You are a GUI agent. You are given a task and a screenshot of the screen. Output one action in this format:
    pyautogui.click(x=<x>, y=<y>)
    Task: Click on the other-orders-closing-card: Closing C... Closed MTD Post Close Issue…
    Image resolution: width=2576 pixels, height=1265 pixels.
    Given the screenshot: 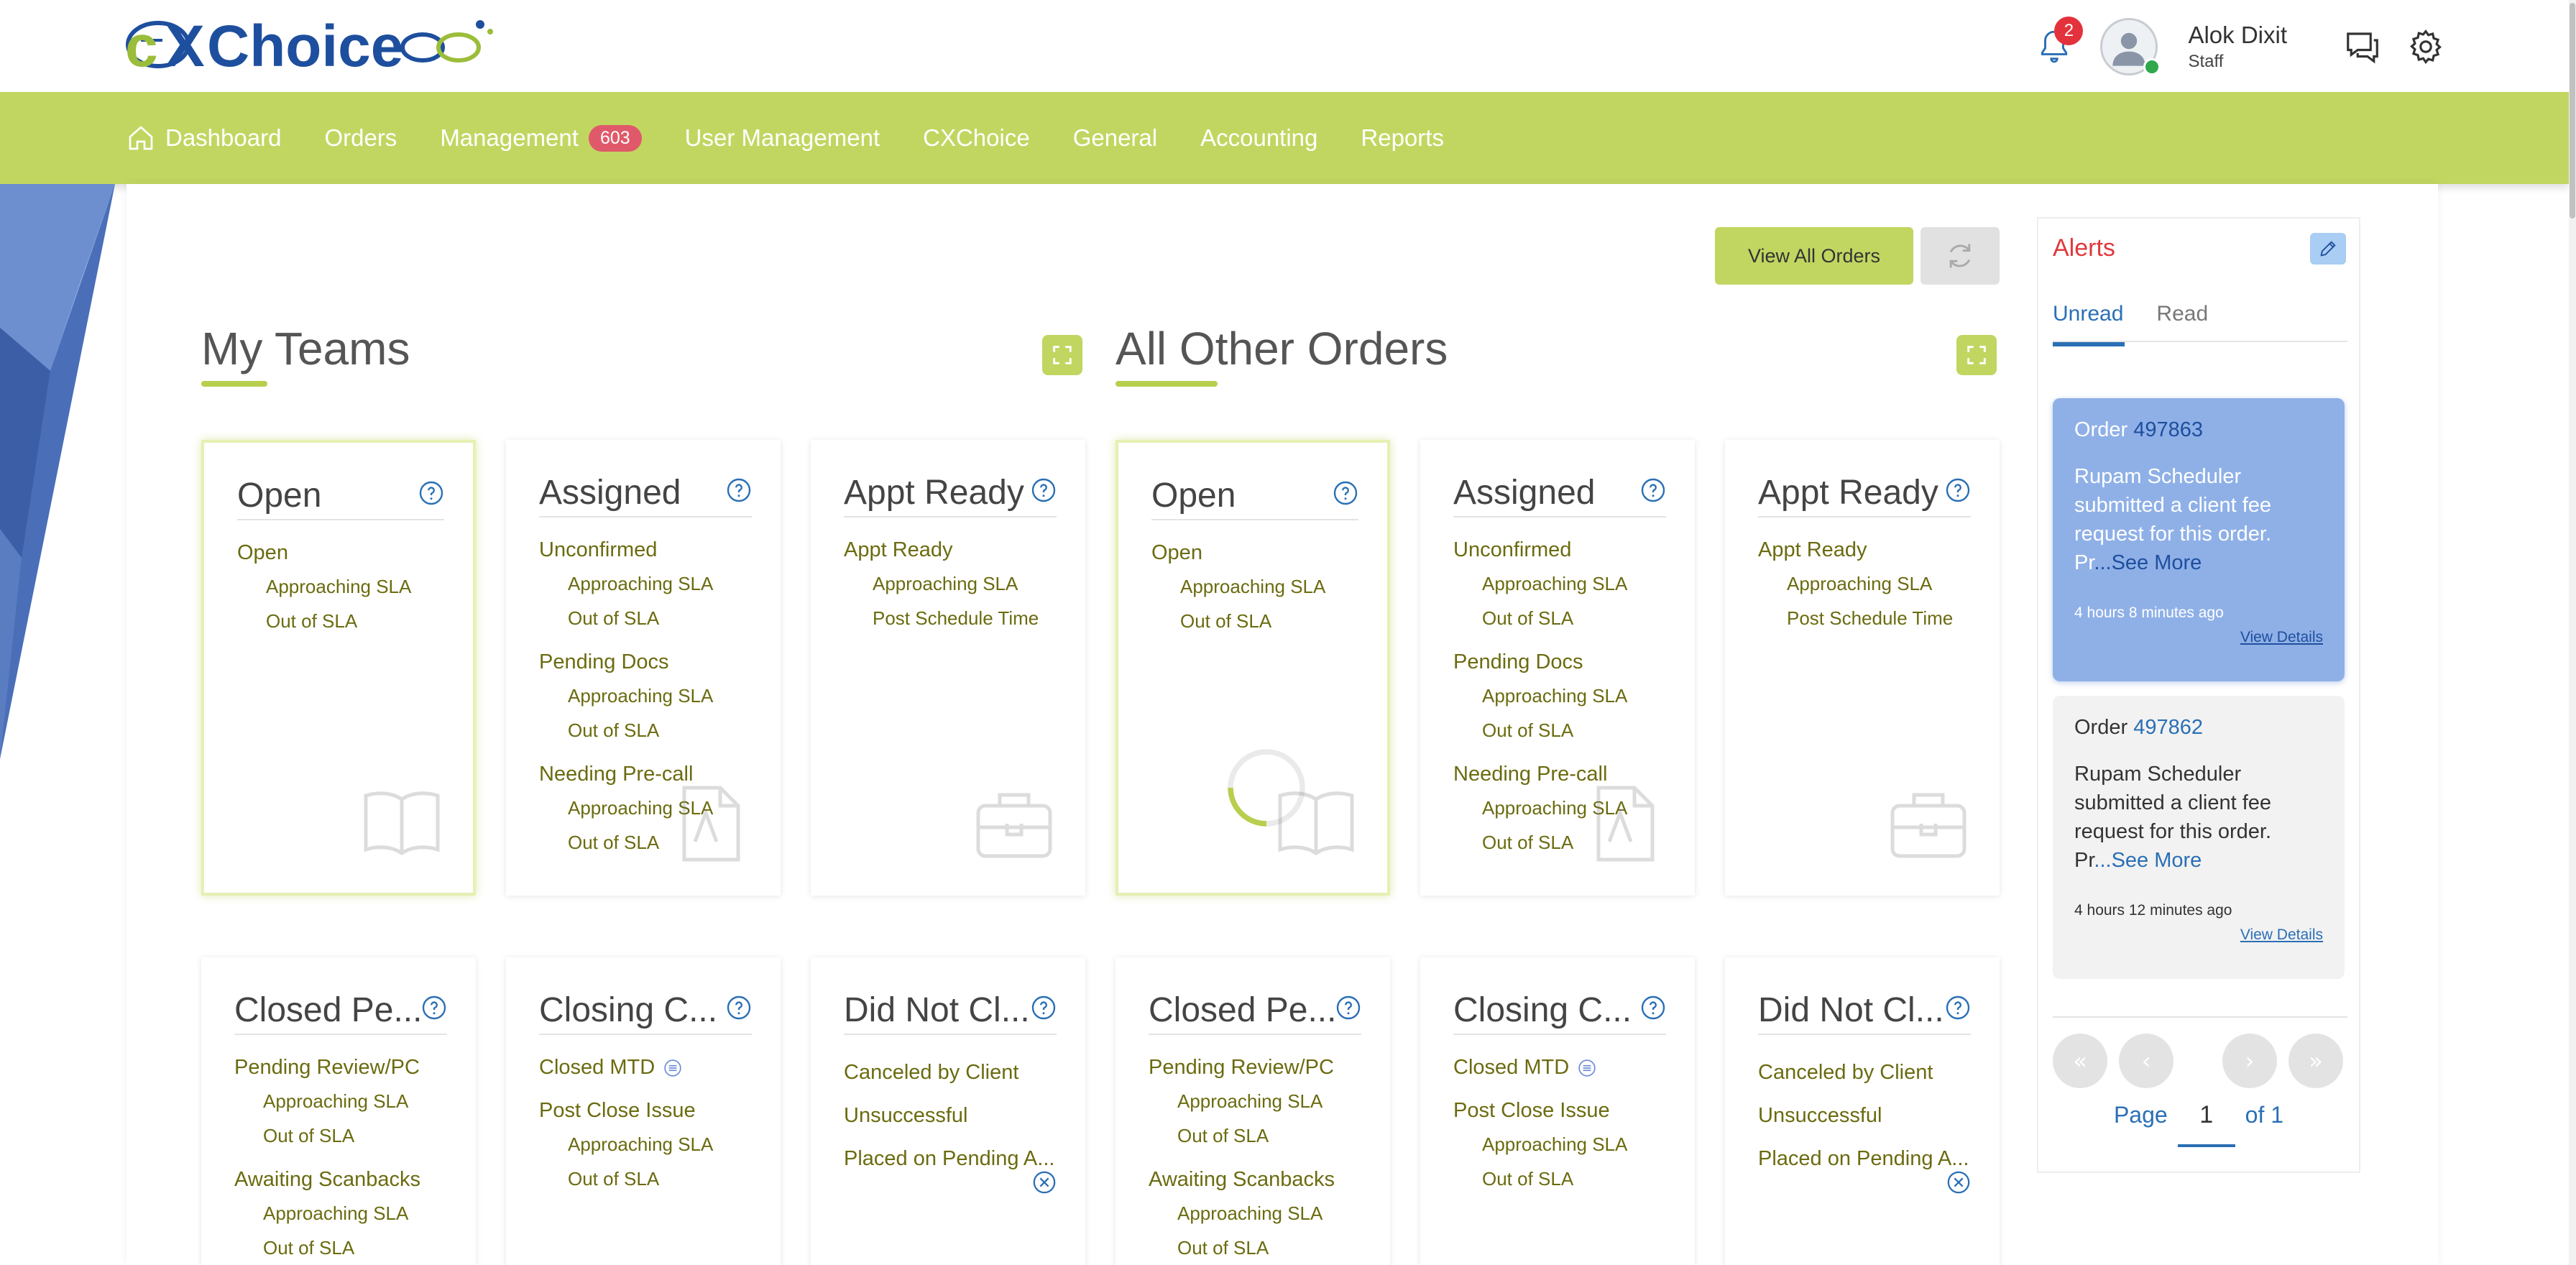 What is the action you would take?
    pyautogui.click(x=1557, y=1111)
    